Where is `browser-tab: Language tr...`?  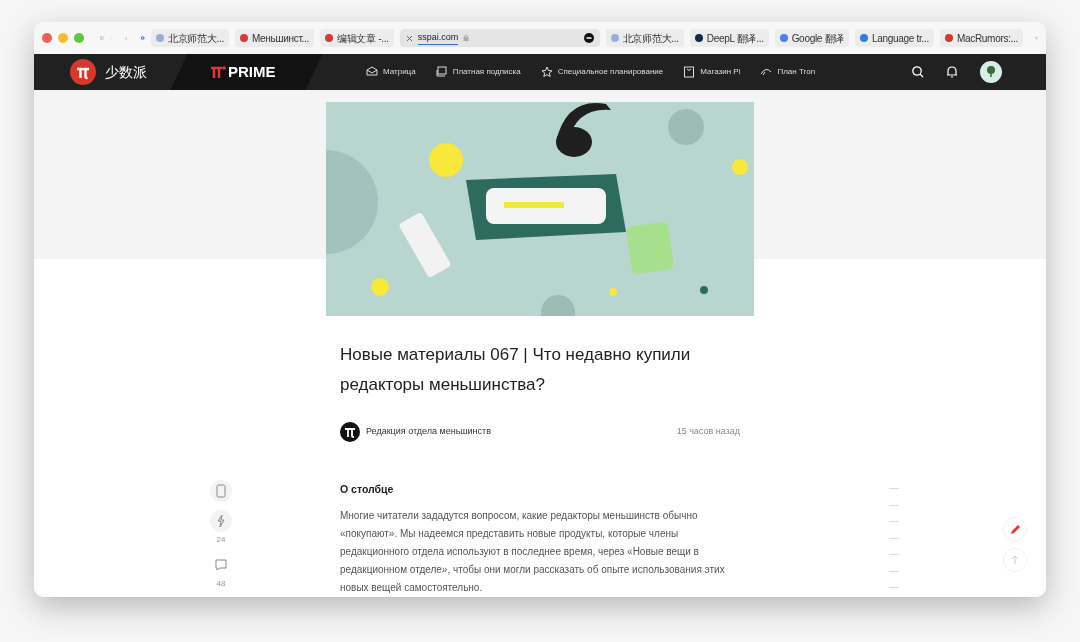
browser-tab: Language tr... is located at coordinates (894, 38).